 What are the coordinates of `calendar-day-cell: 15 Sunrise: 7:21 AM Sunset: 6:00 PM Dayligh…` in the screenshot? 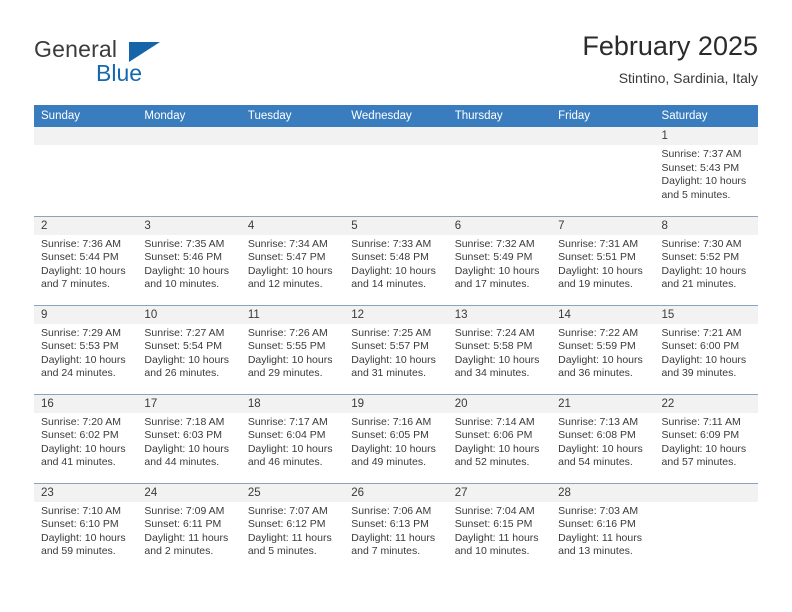 It's located at (706, 349).